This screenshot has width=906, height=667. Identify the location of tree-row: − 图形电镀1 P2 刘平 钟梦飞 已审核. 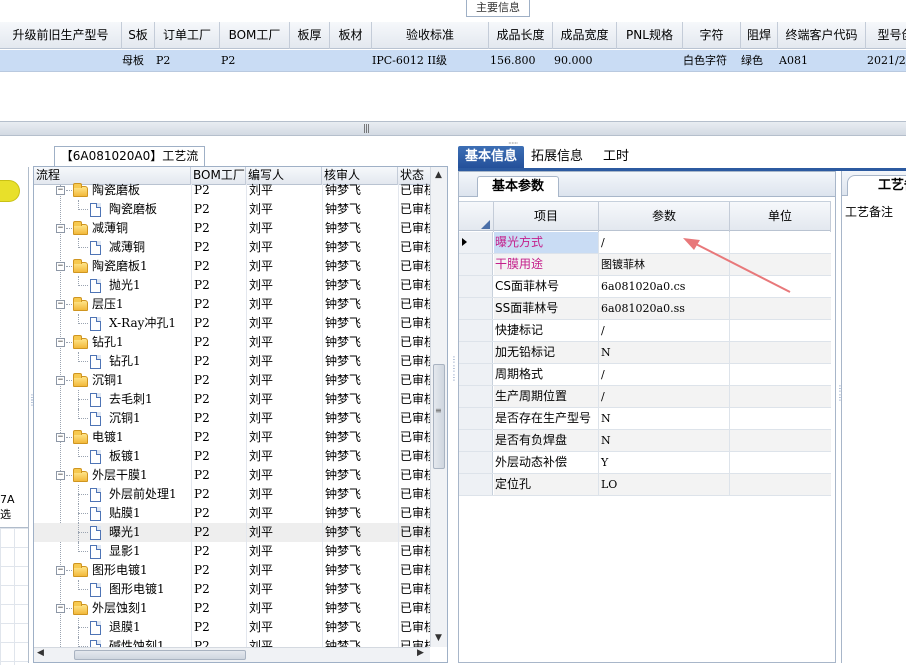
(232, 570).